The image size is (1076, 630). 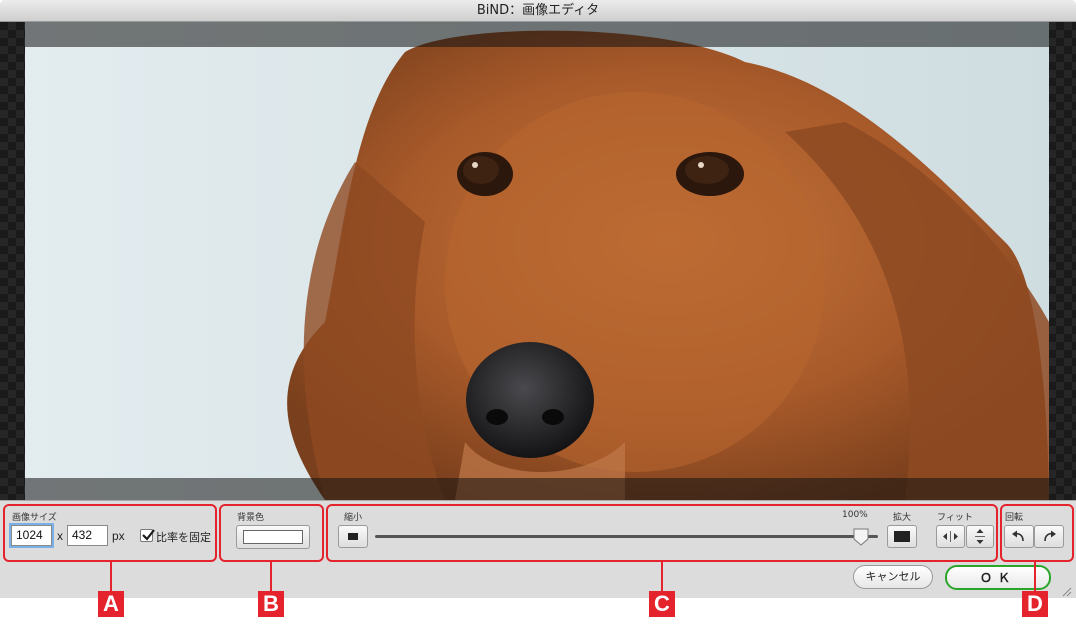 I want to click on enlarge-button, so click(x=902, y=536).